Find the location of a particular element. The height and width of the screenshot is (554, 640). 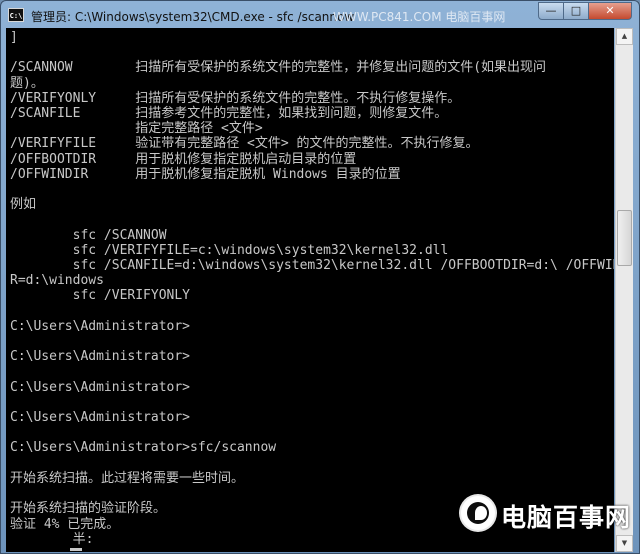

console-line: /OFFBOOTDIR 用于脱机修复指定脱机启动目录的位置 is located at coordinates (183, 159).